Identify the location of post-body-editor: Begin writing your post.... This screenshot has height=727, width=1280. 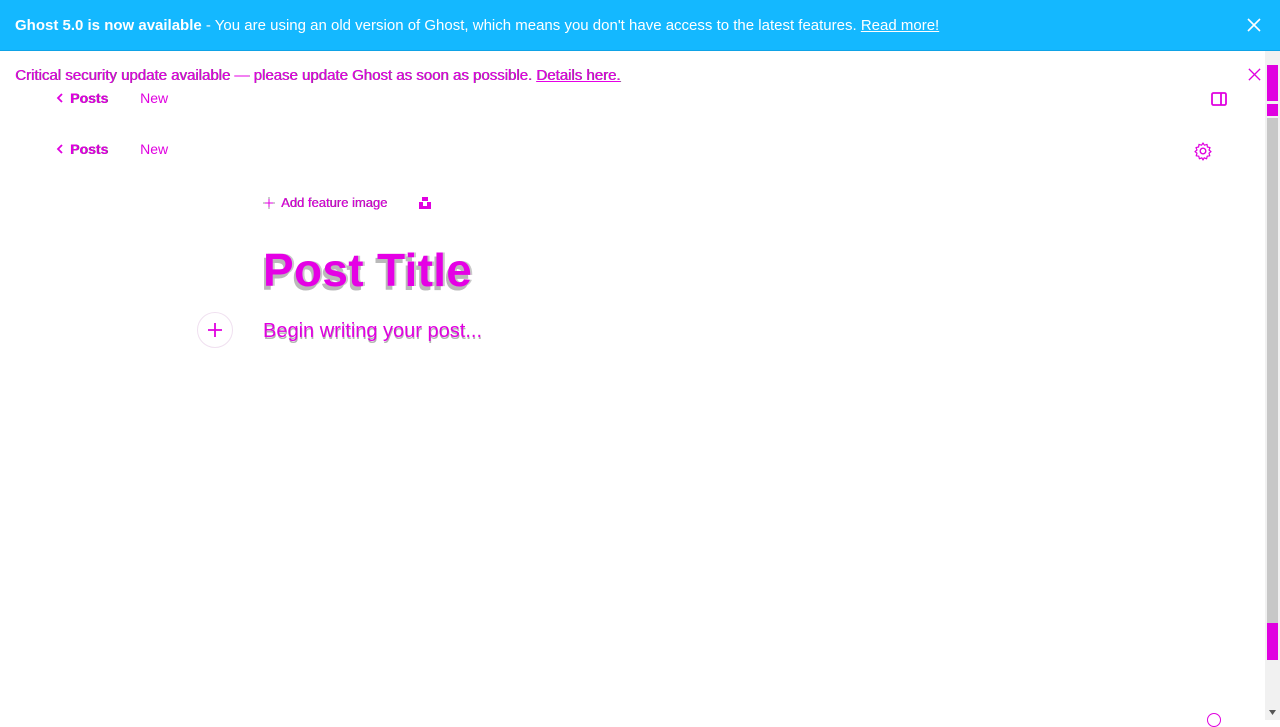
(372, 331).